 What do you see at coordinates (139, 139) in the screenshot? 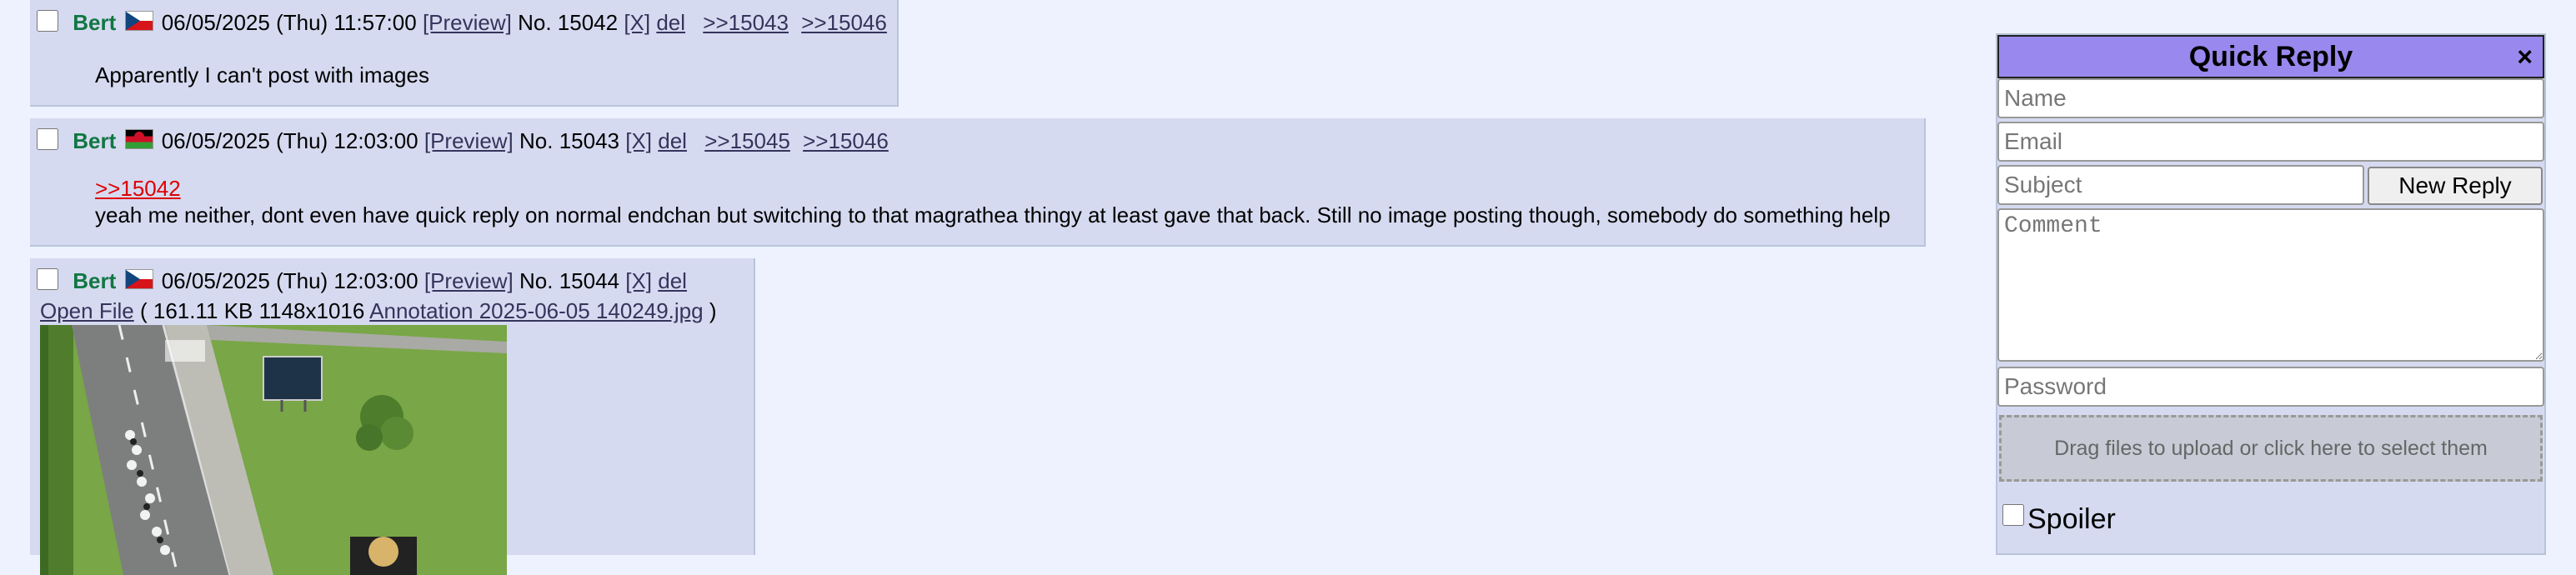
I see `mw-flag-icon` at bounding box center [139, 139].